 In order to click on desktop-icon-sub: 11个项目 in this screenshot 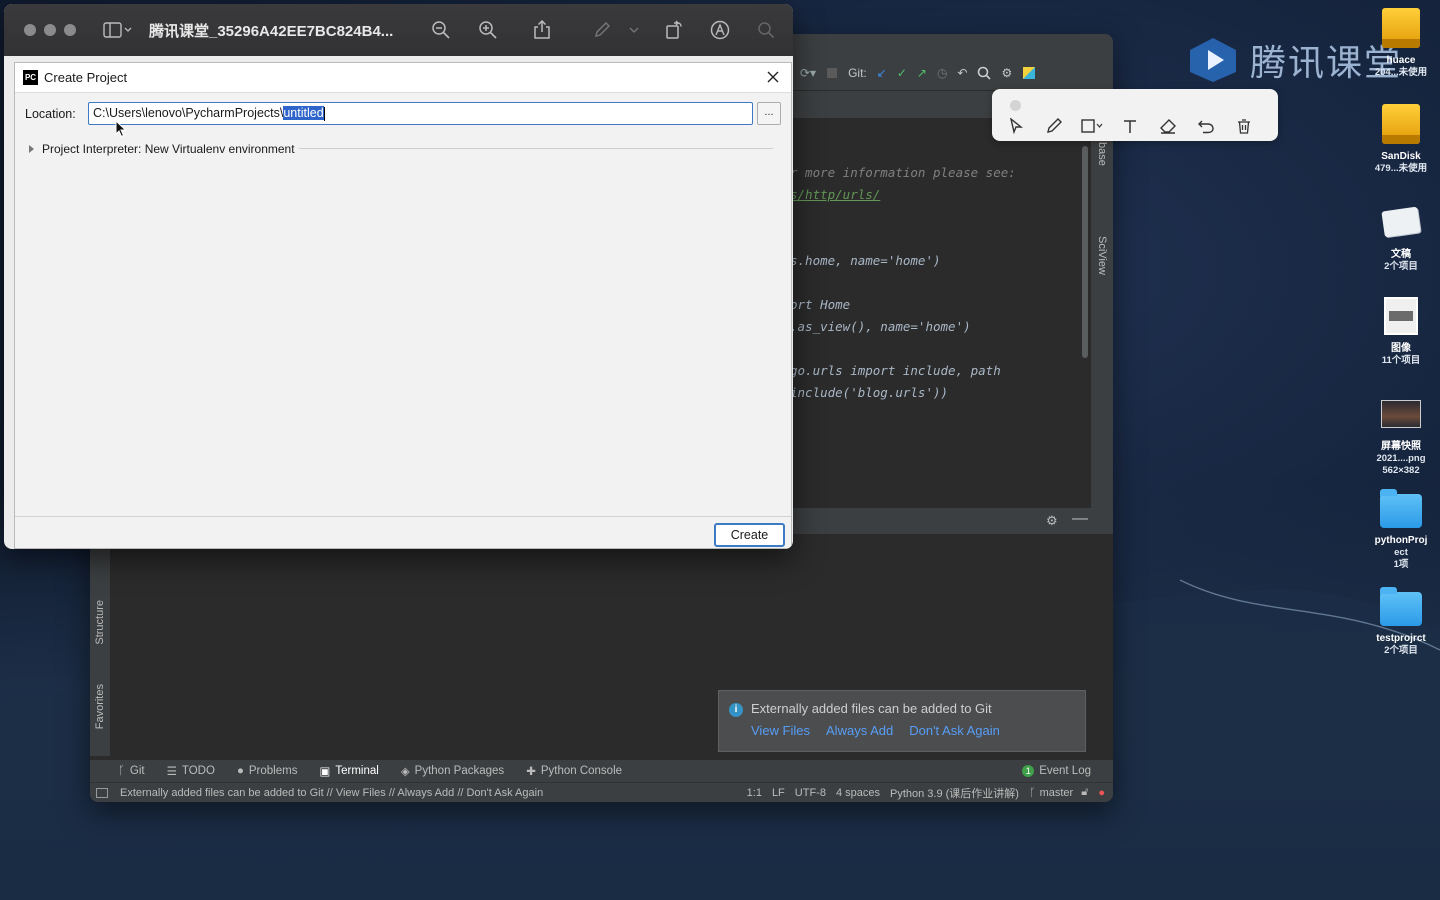, I will do `click(1401, 360)`.